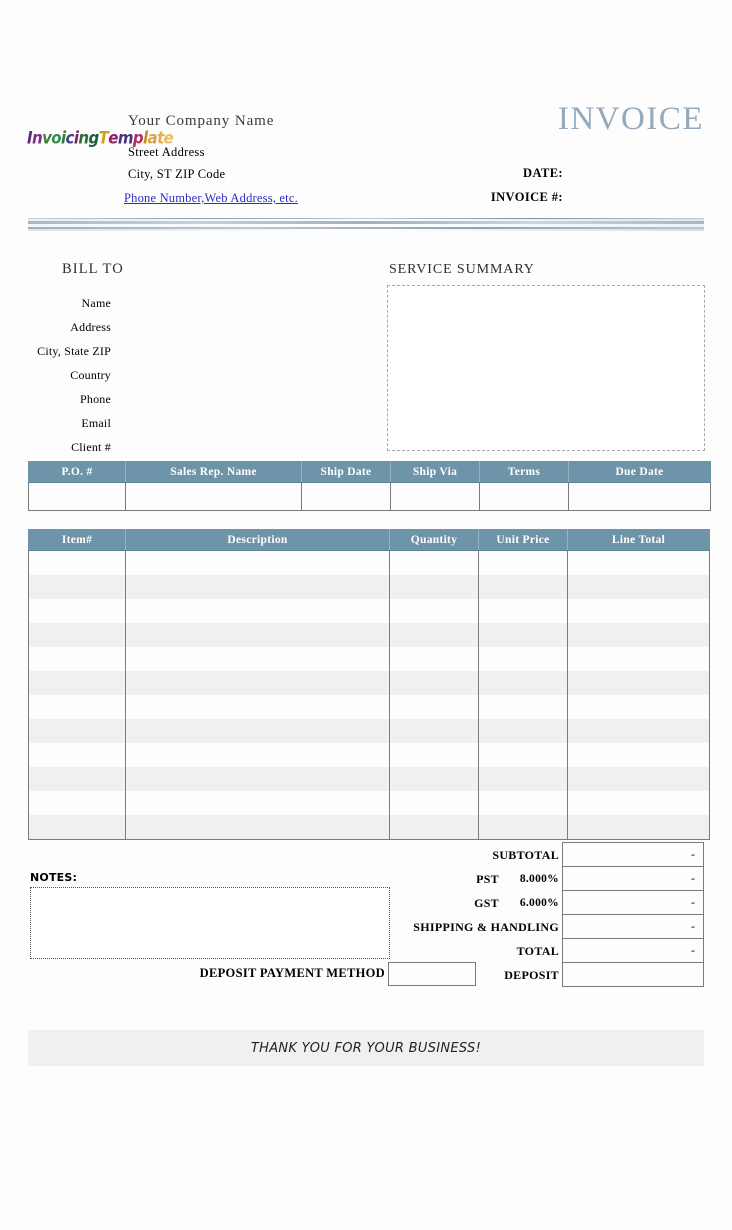 The height and width of the screenshot is (1230, 732). I want to click on totals-row-gst: GST 6.000% -, so click(545, 902).